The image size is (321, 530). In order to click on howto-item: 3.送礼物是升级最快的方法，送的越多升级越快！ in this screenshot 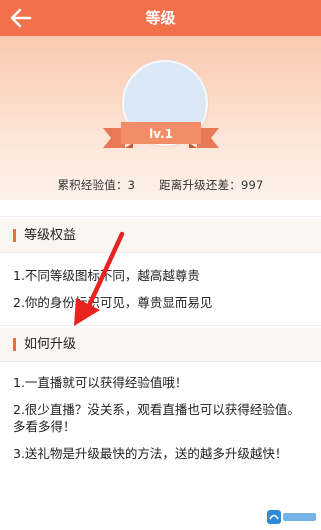, I will do `click(150, 453)`.